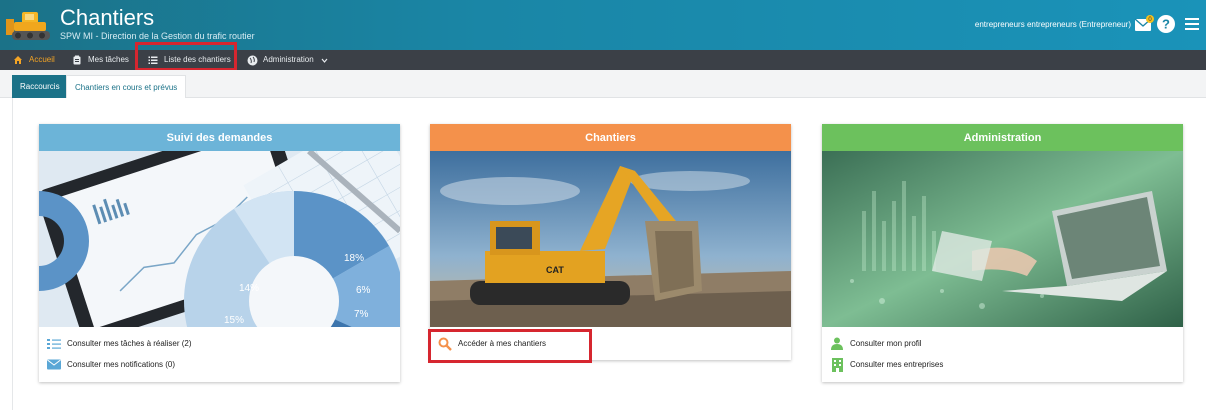 This screenshot has width=1206, height=410. Describe the element at coordinates (31, 25) in the screenshot. I see `bulldozer-logo-icon` at that location.